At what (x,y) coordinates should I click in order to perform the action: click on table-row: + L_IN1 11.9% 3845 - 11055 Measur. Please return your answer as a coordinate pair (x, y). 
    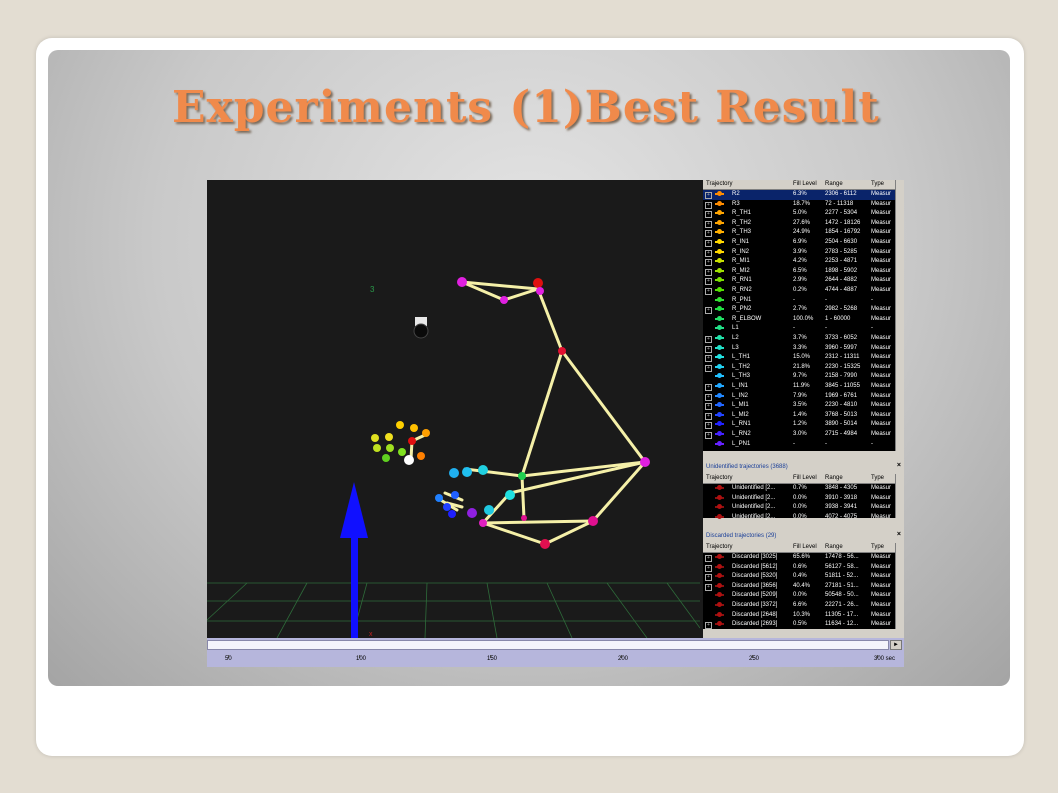
    Looking at the image, I should click on (803, 387).